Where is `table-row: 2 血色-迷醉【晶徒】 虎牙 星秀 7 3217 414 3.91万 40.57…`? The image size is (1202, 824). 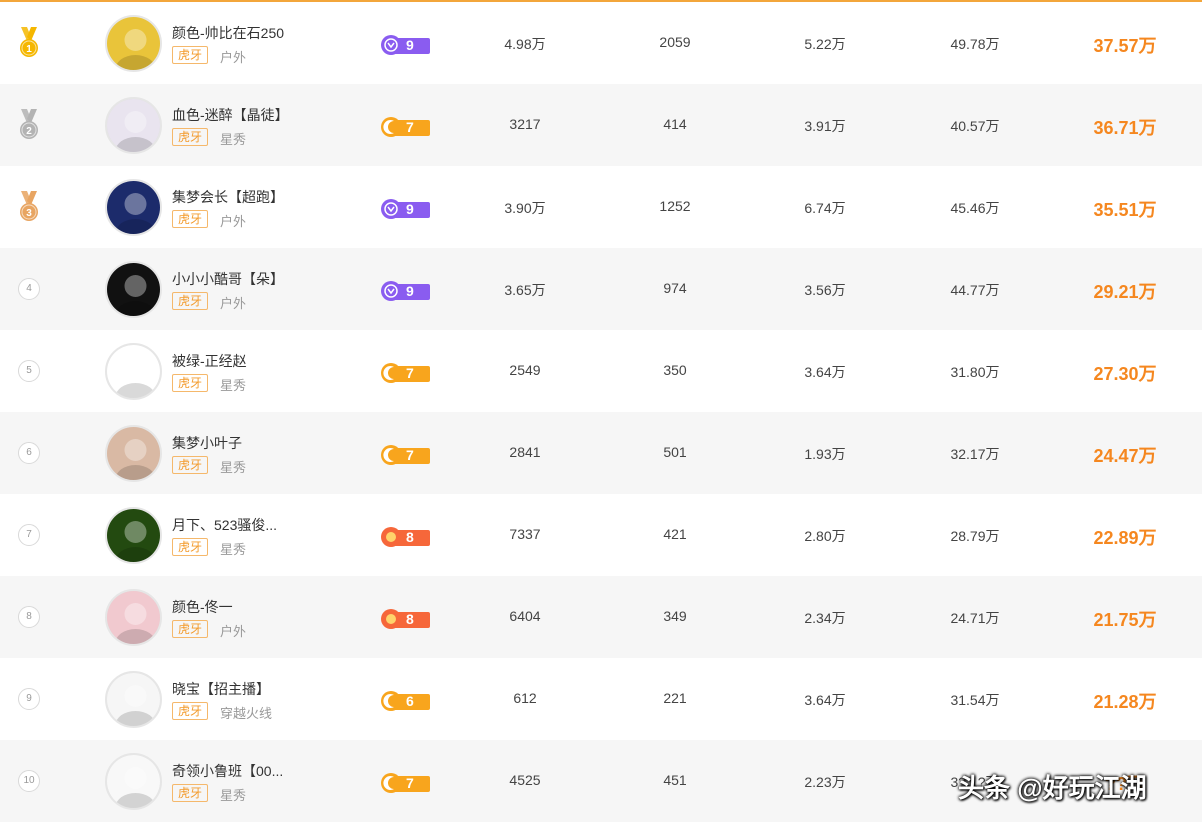 table-row: 2 血色-迷醉【晶徒】 虎牙 星秀 7 3217 414 3.91万 40.57… is located at coordinates (601, 125).